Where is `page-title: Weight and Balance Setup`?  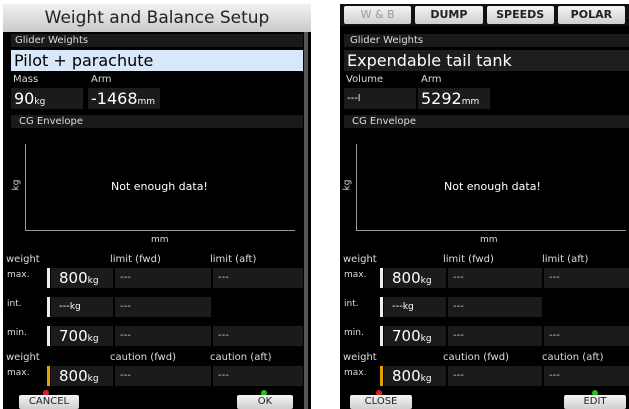 page-title: Weight and Balance Setup is located at coordinates (157, 18).